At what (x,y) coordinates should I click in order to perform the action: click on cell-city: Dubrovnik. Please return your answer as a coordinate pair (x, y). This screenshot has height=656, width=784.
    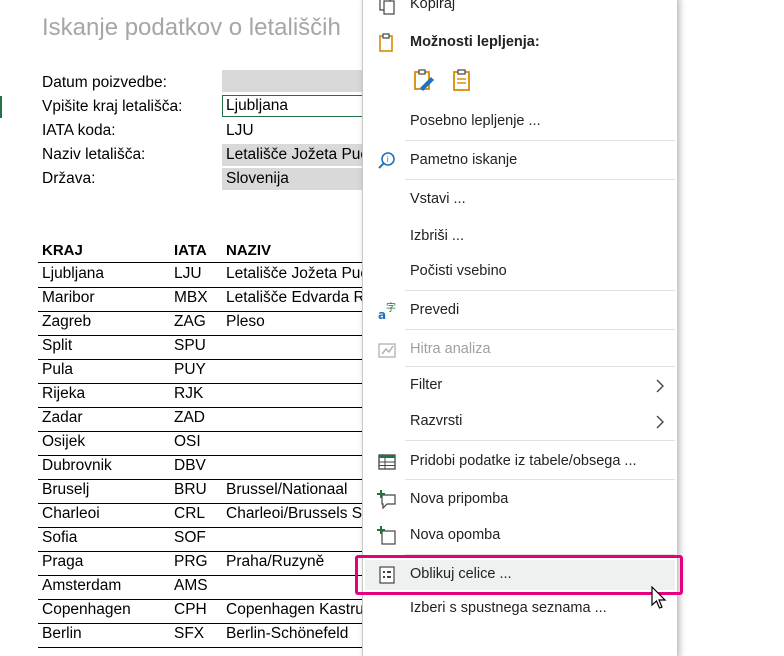
    Looking at the image, I should click on (107, 466).